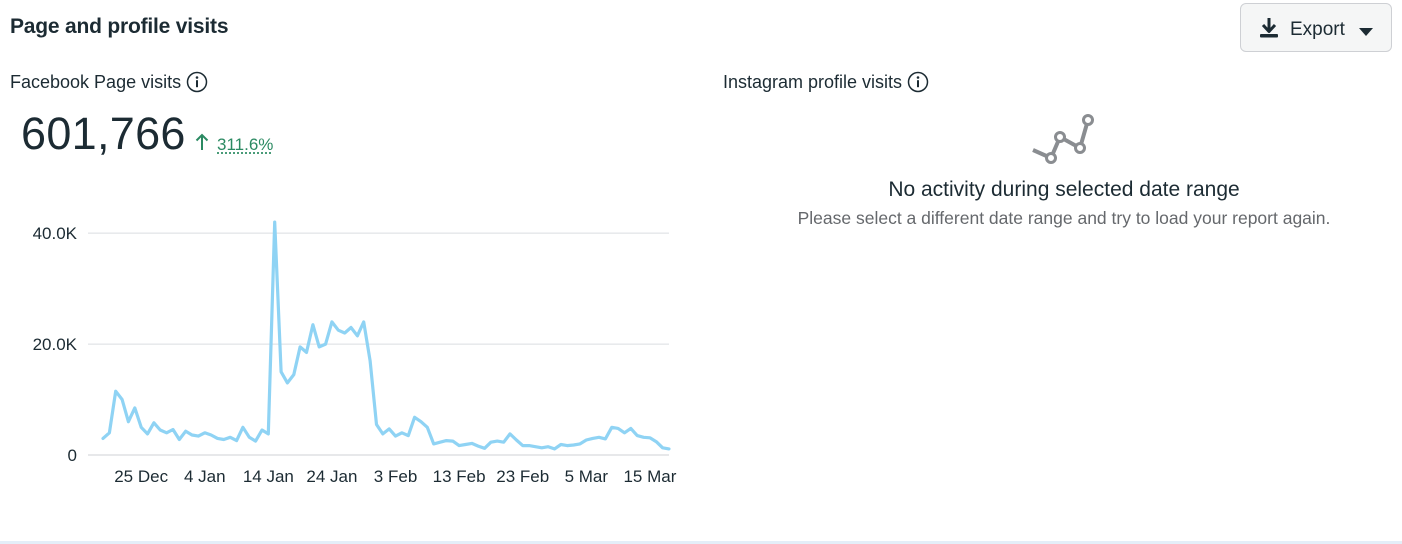  Describe the element at coordinates (141, 476) in the screenshot. I see `x-tick-label: 25 Dec` at that location.